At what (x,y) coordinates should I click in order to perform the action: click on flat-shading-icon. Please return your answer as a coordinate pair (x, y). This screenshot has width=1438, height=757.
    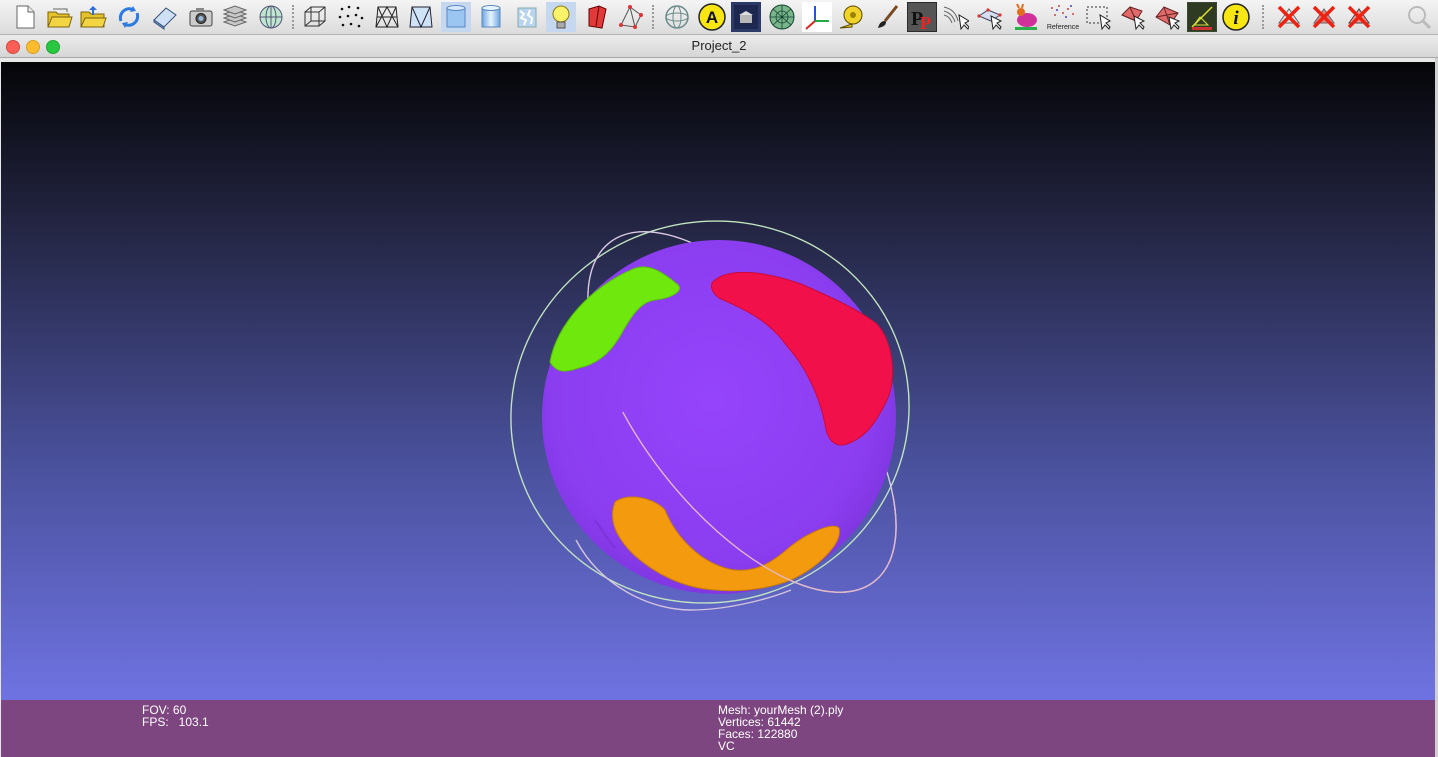
    Looking at the image, I should click on (456, 17).